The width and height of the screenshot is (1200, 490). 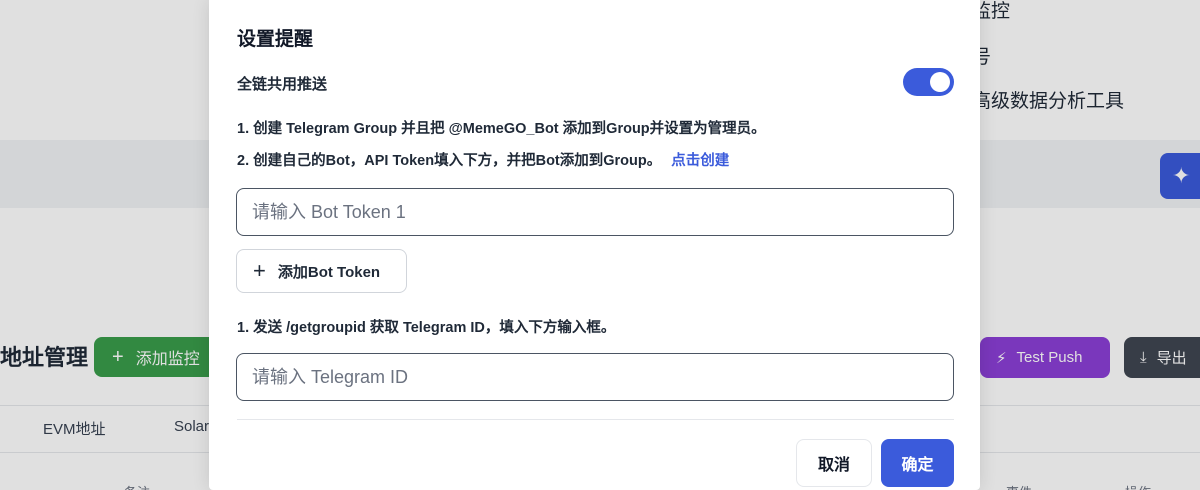 What do you see at coordinates (595, 212) in the screenshot?
I see `bot-token-input` at bounding box center [595, 212].